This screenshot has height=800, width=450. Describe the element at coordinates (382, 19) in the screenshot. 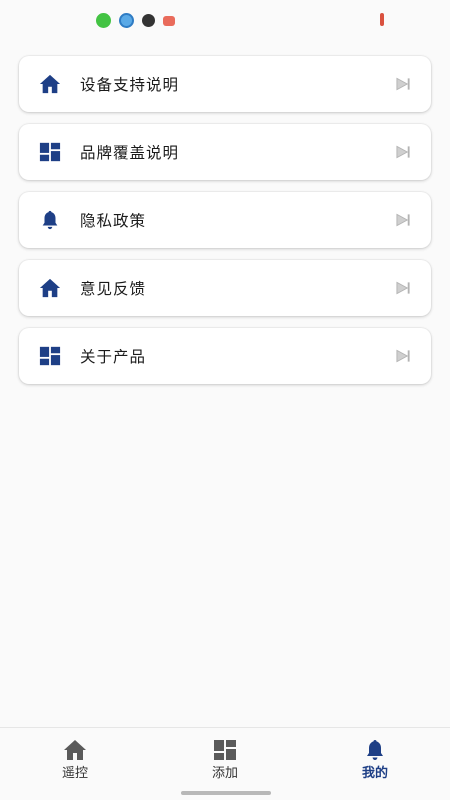

I see `battery-icon` at that location.